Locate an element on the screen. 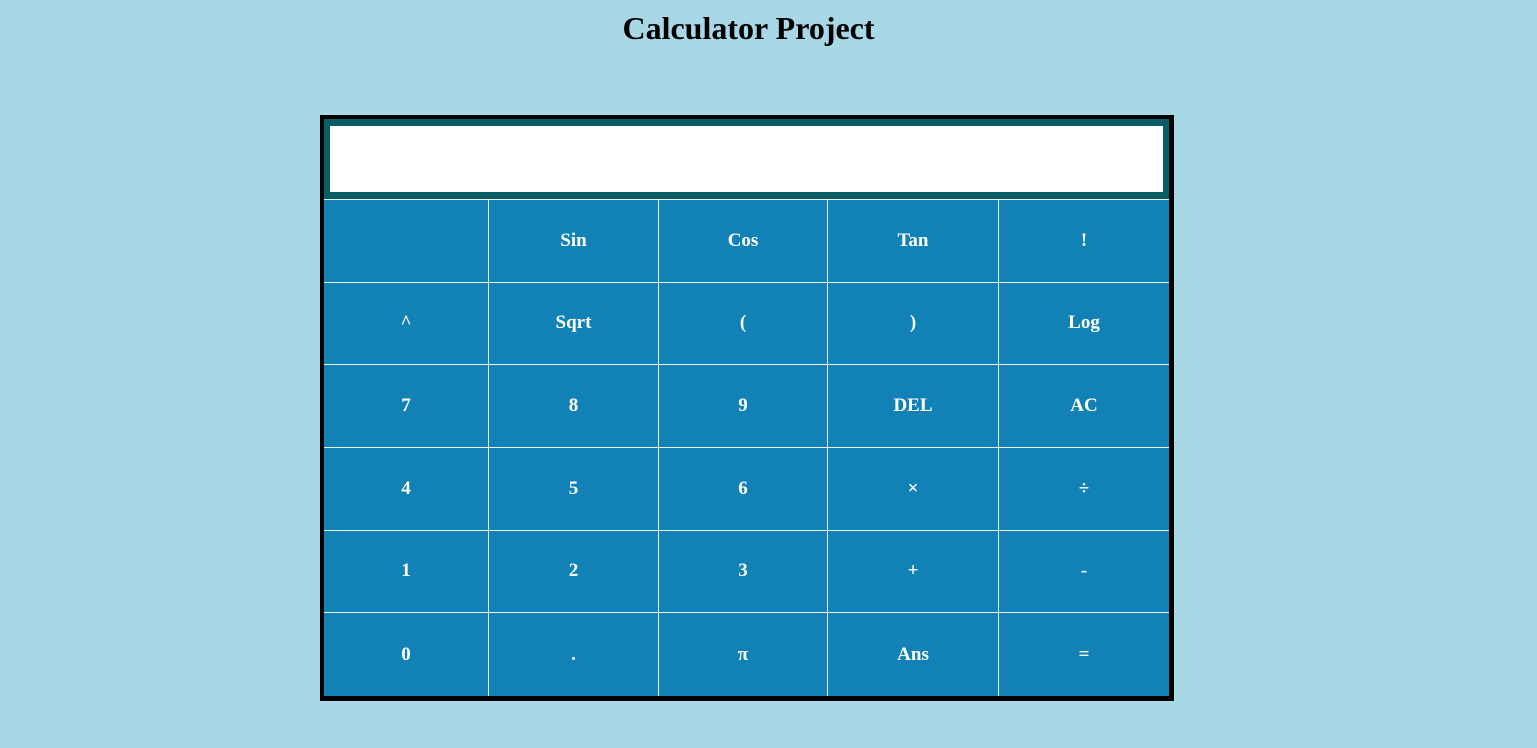  digit-3-button: 3 is located at coordinates (743, 572).